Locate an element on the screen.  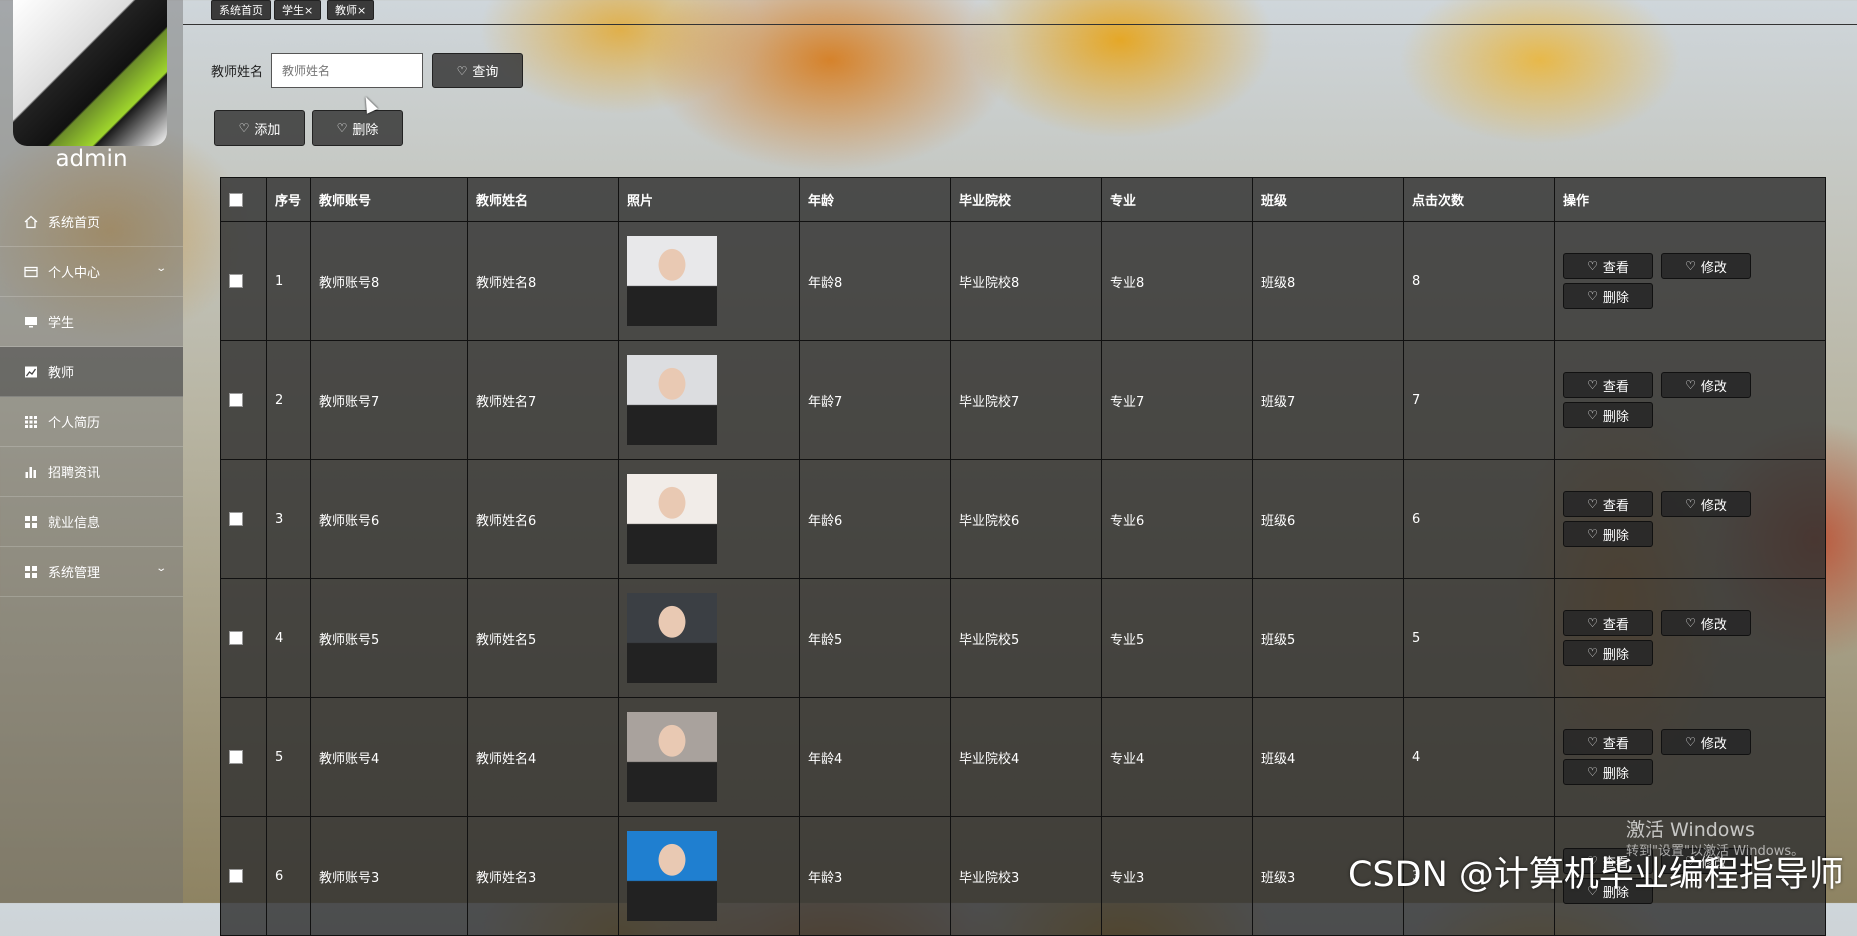
apps-icon is located at coordinates (31, 522).